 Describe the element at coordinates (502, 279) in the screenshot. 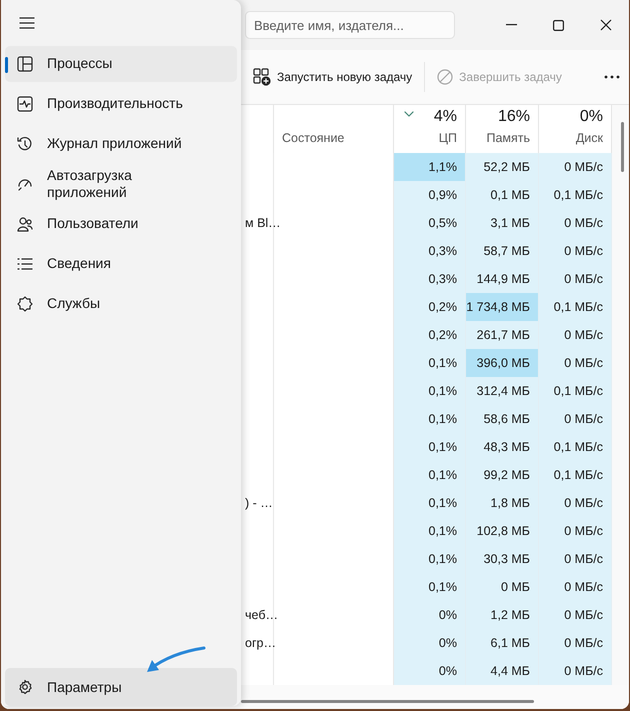

I see `memory-cell: 144,9 МБ` at that location.